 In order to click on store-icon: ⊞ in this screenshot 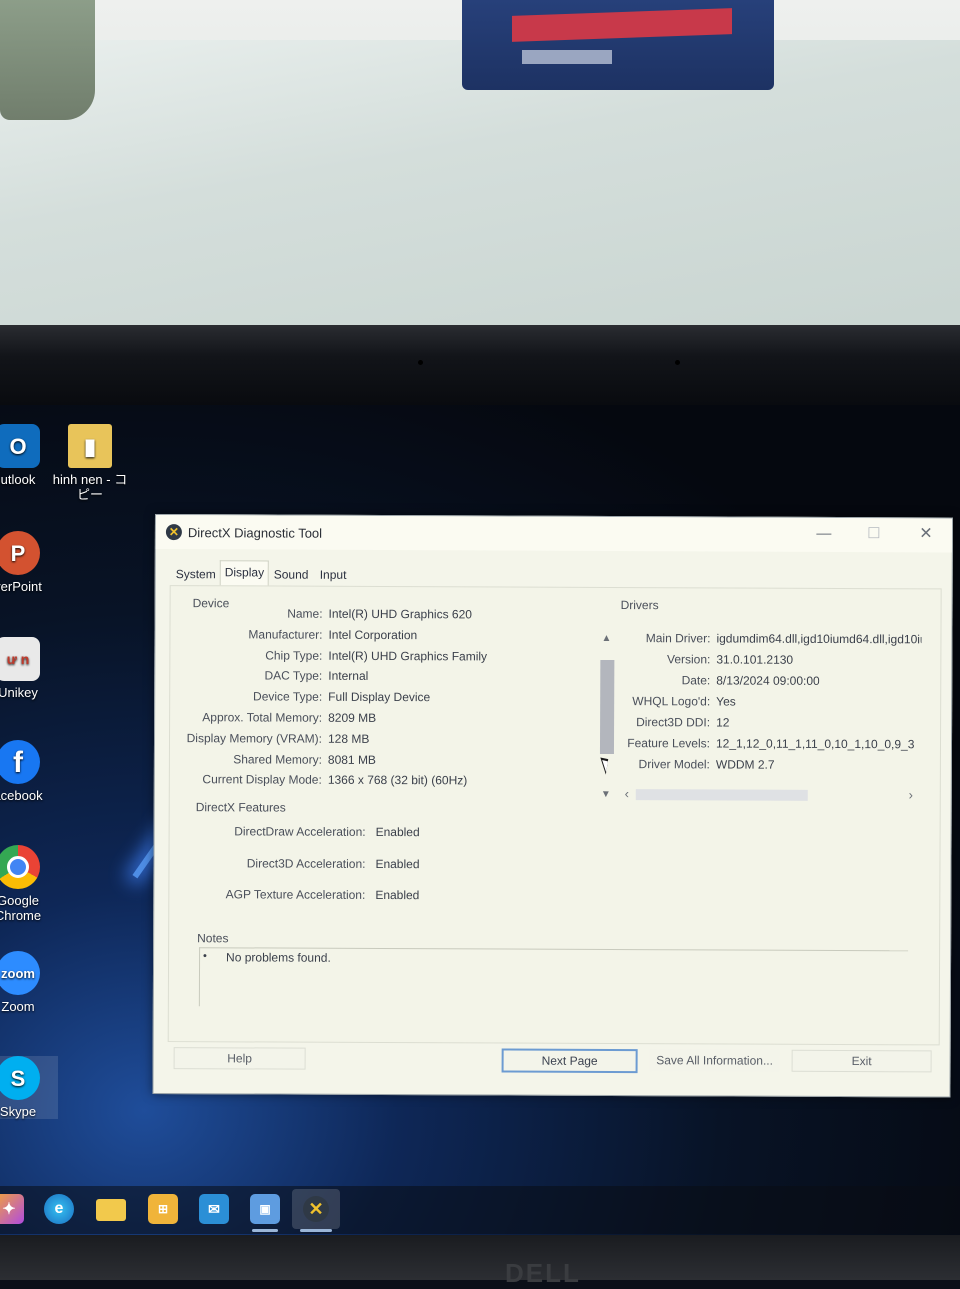, I will do `click(163, 1209)`.